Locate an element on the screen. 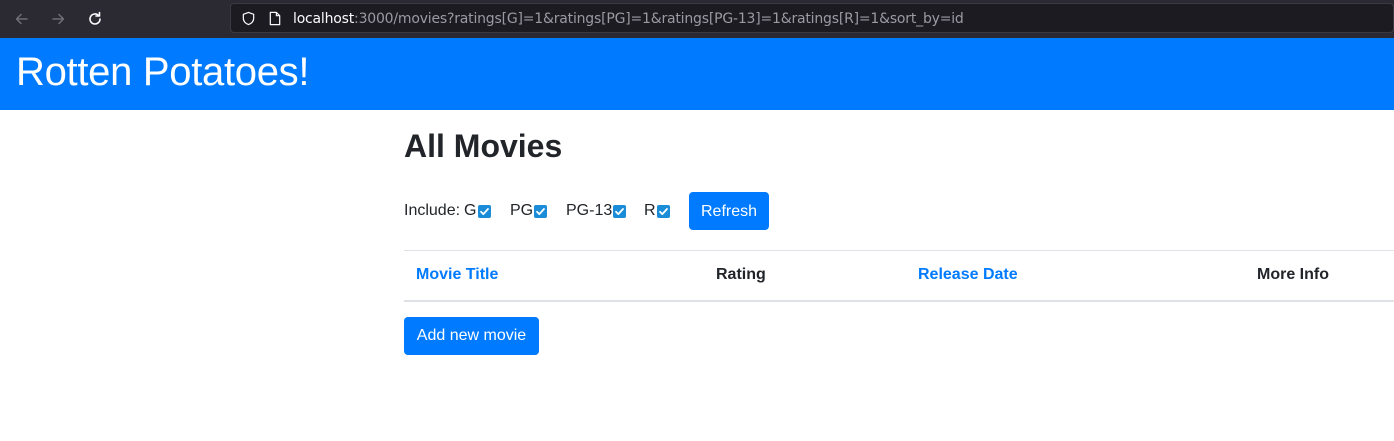 The width and height of the screenshot is (1394, 441). arrow-left-icon is located at coordinates (21, 19).